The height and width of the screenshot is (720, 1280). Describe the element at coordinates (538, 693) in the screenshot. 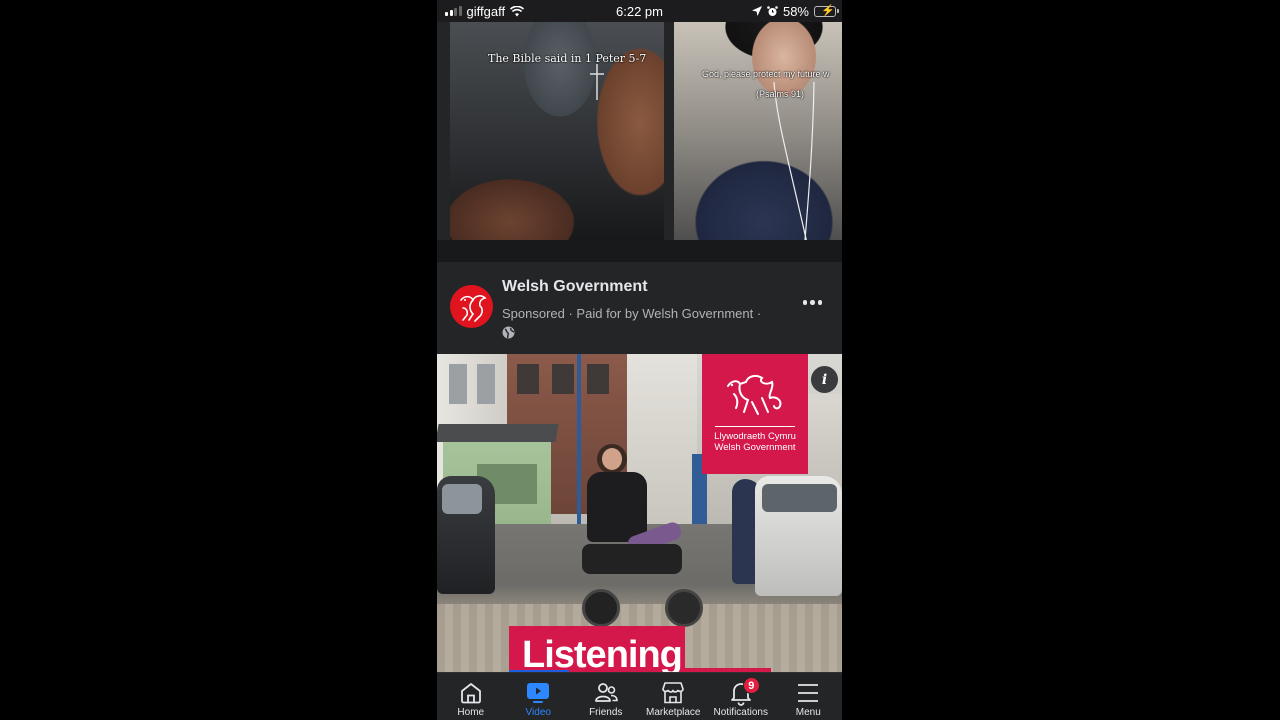

I see `video-icon` at that location.